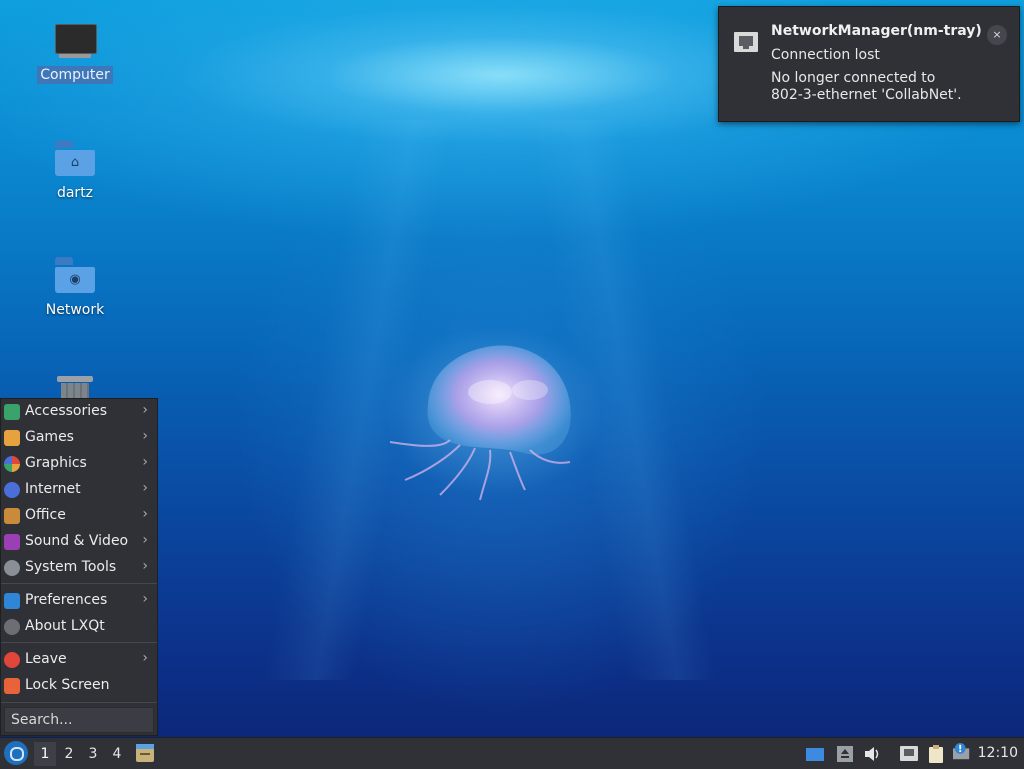 This screenshot has height=769, width=1024. I want to click on sound-video-icon, so click(12, 542).